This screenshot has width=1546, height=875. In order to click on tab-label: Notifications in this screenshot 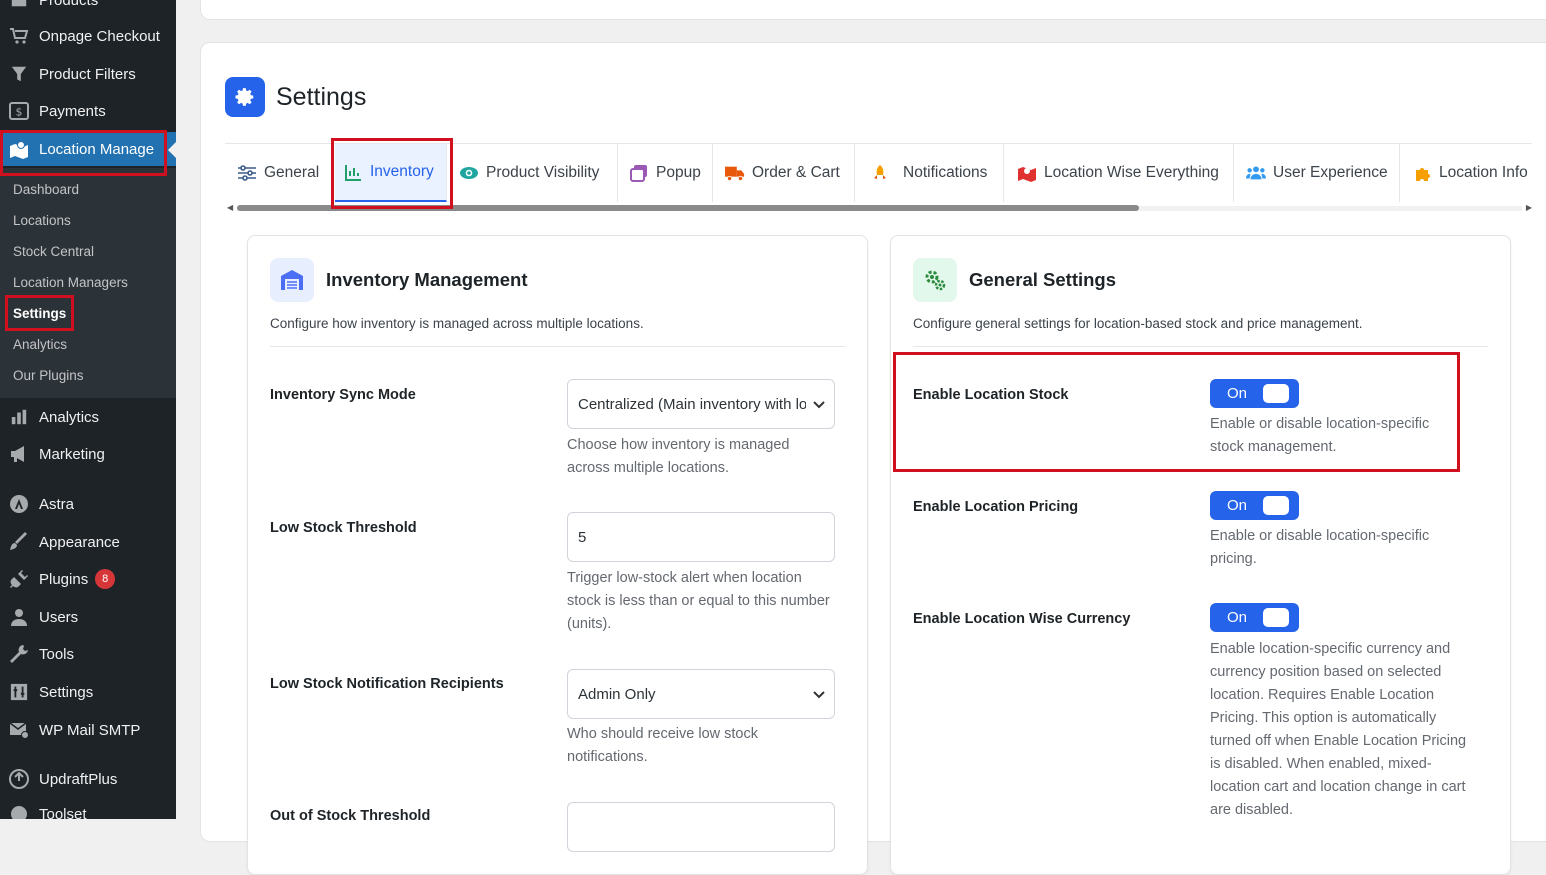, I will do `click(945, 172)`.